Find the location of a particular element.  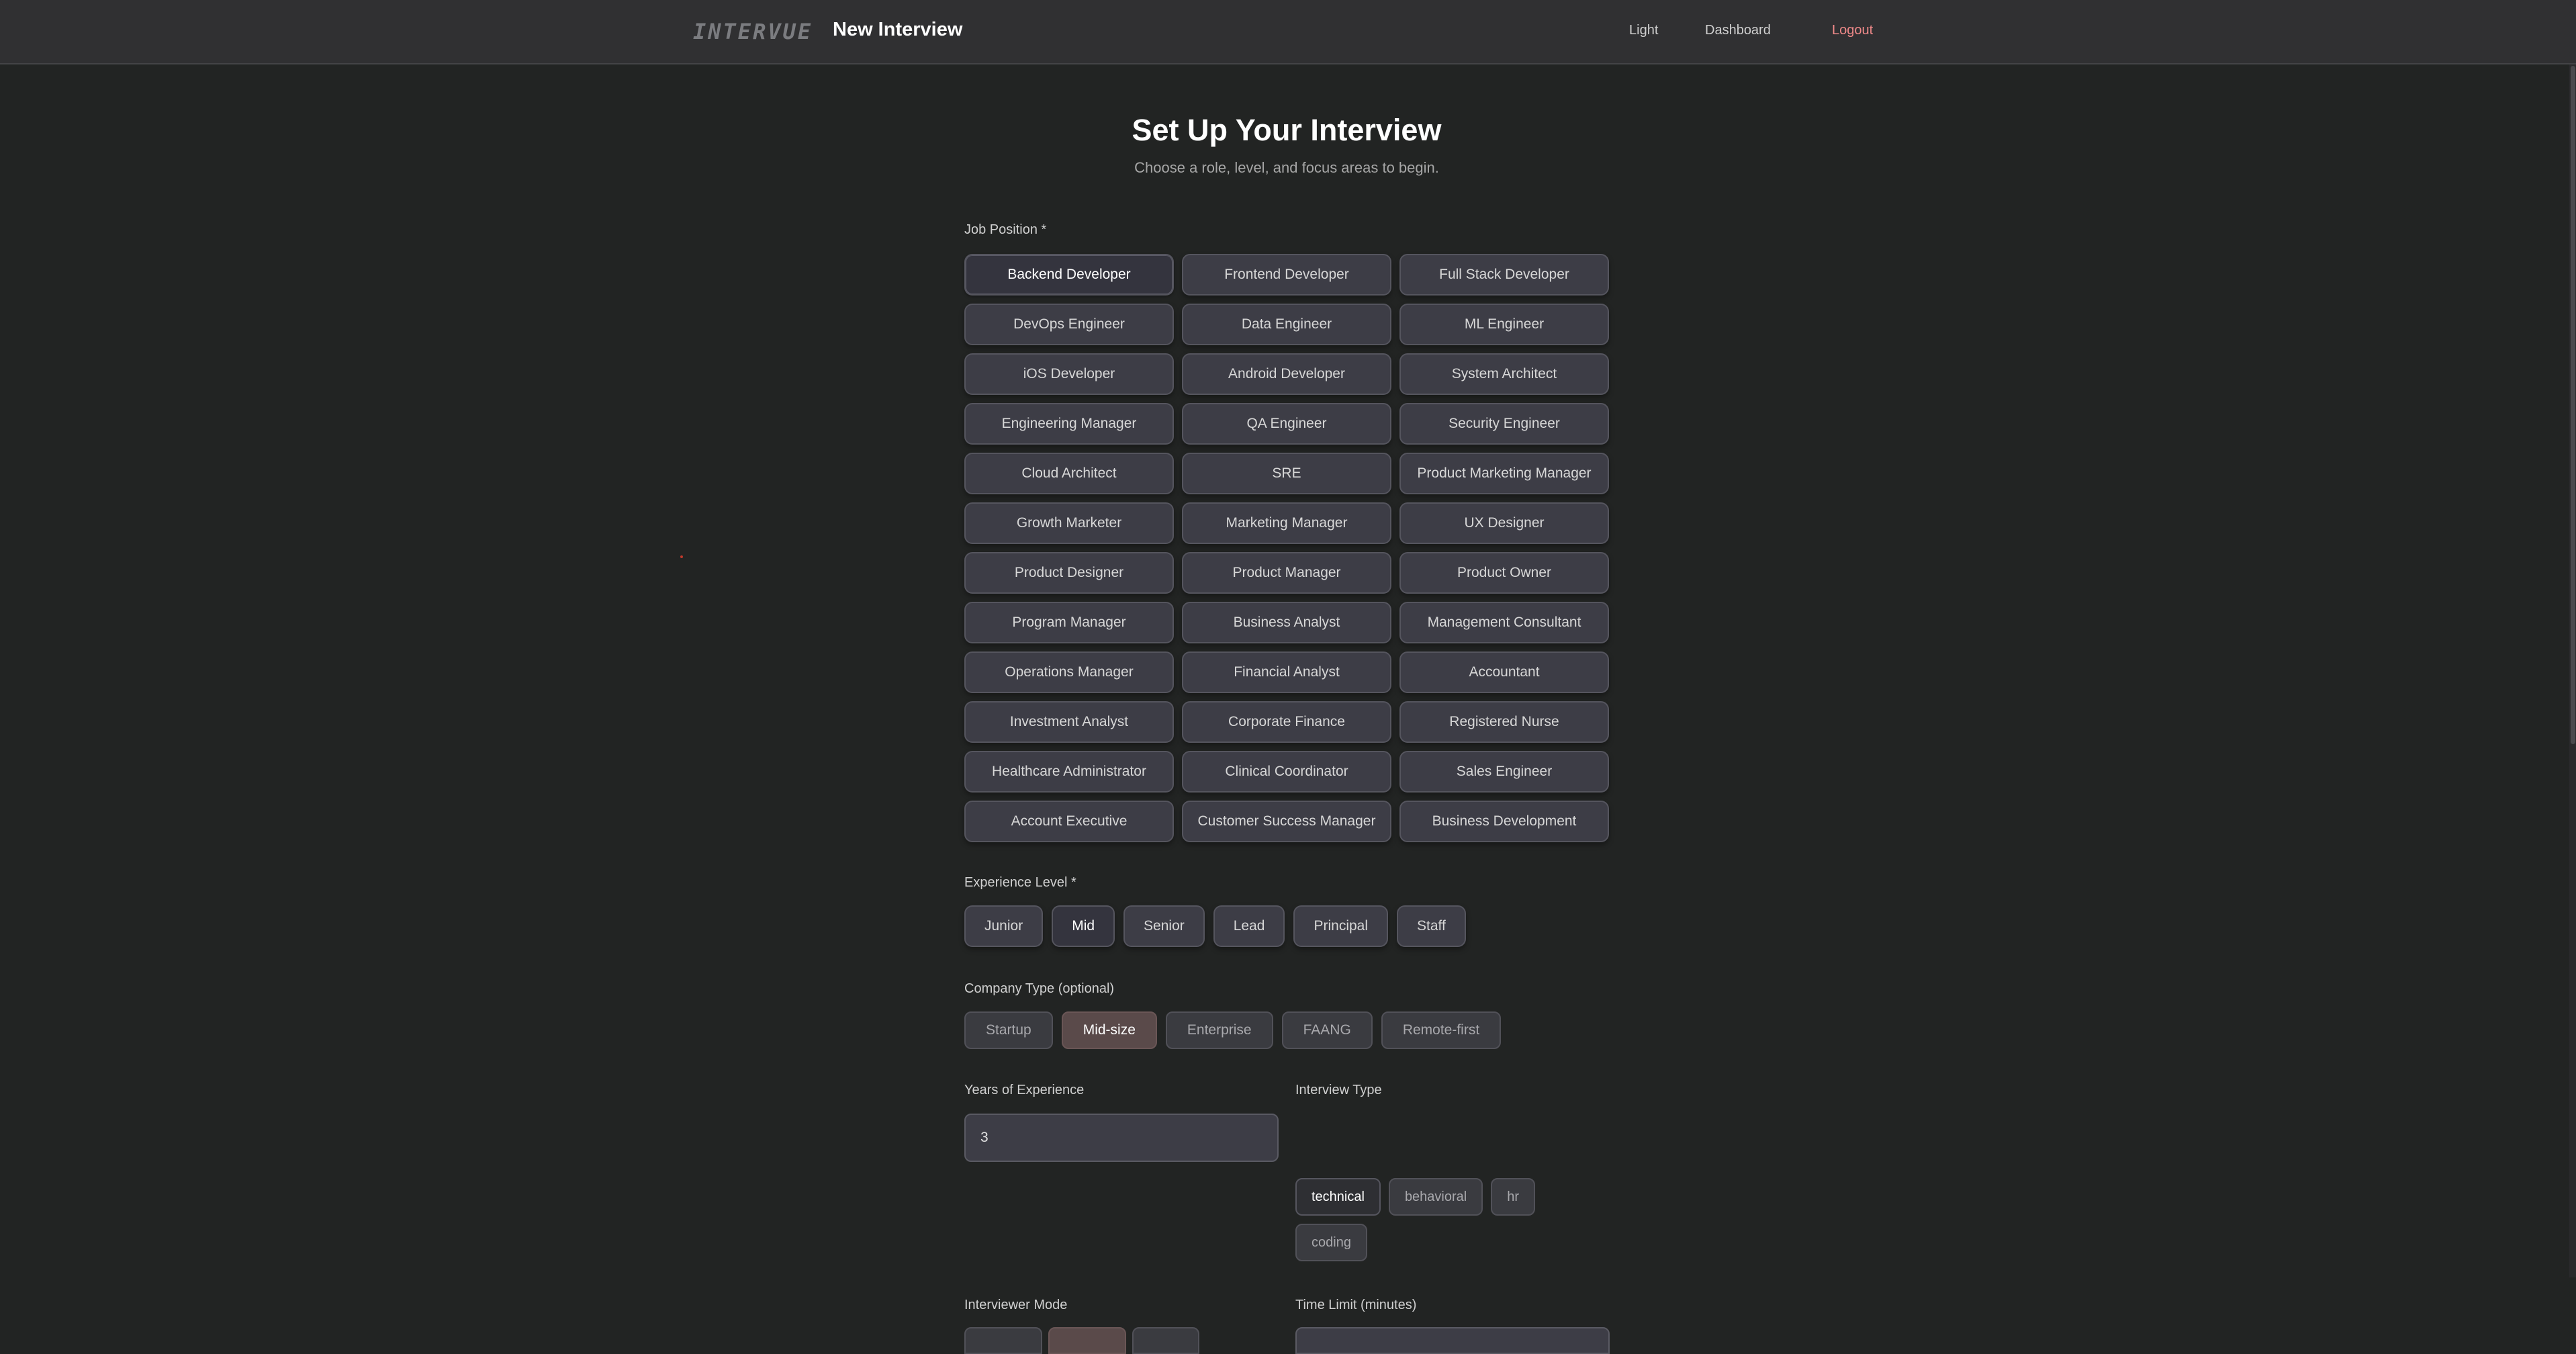

company-option-remote-first: Remote-first is located at coordinates (1441, 1030).